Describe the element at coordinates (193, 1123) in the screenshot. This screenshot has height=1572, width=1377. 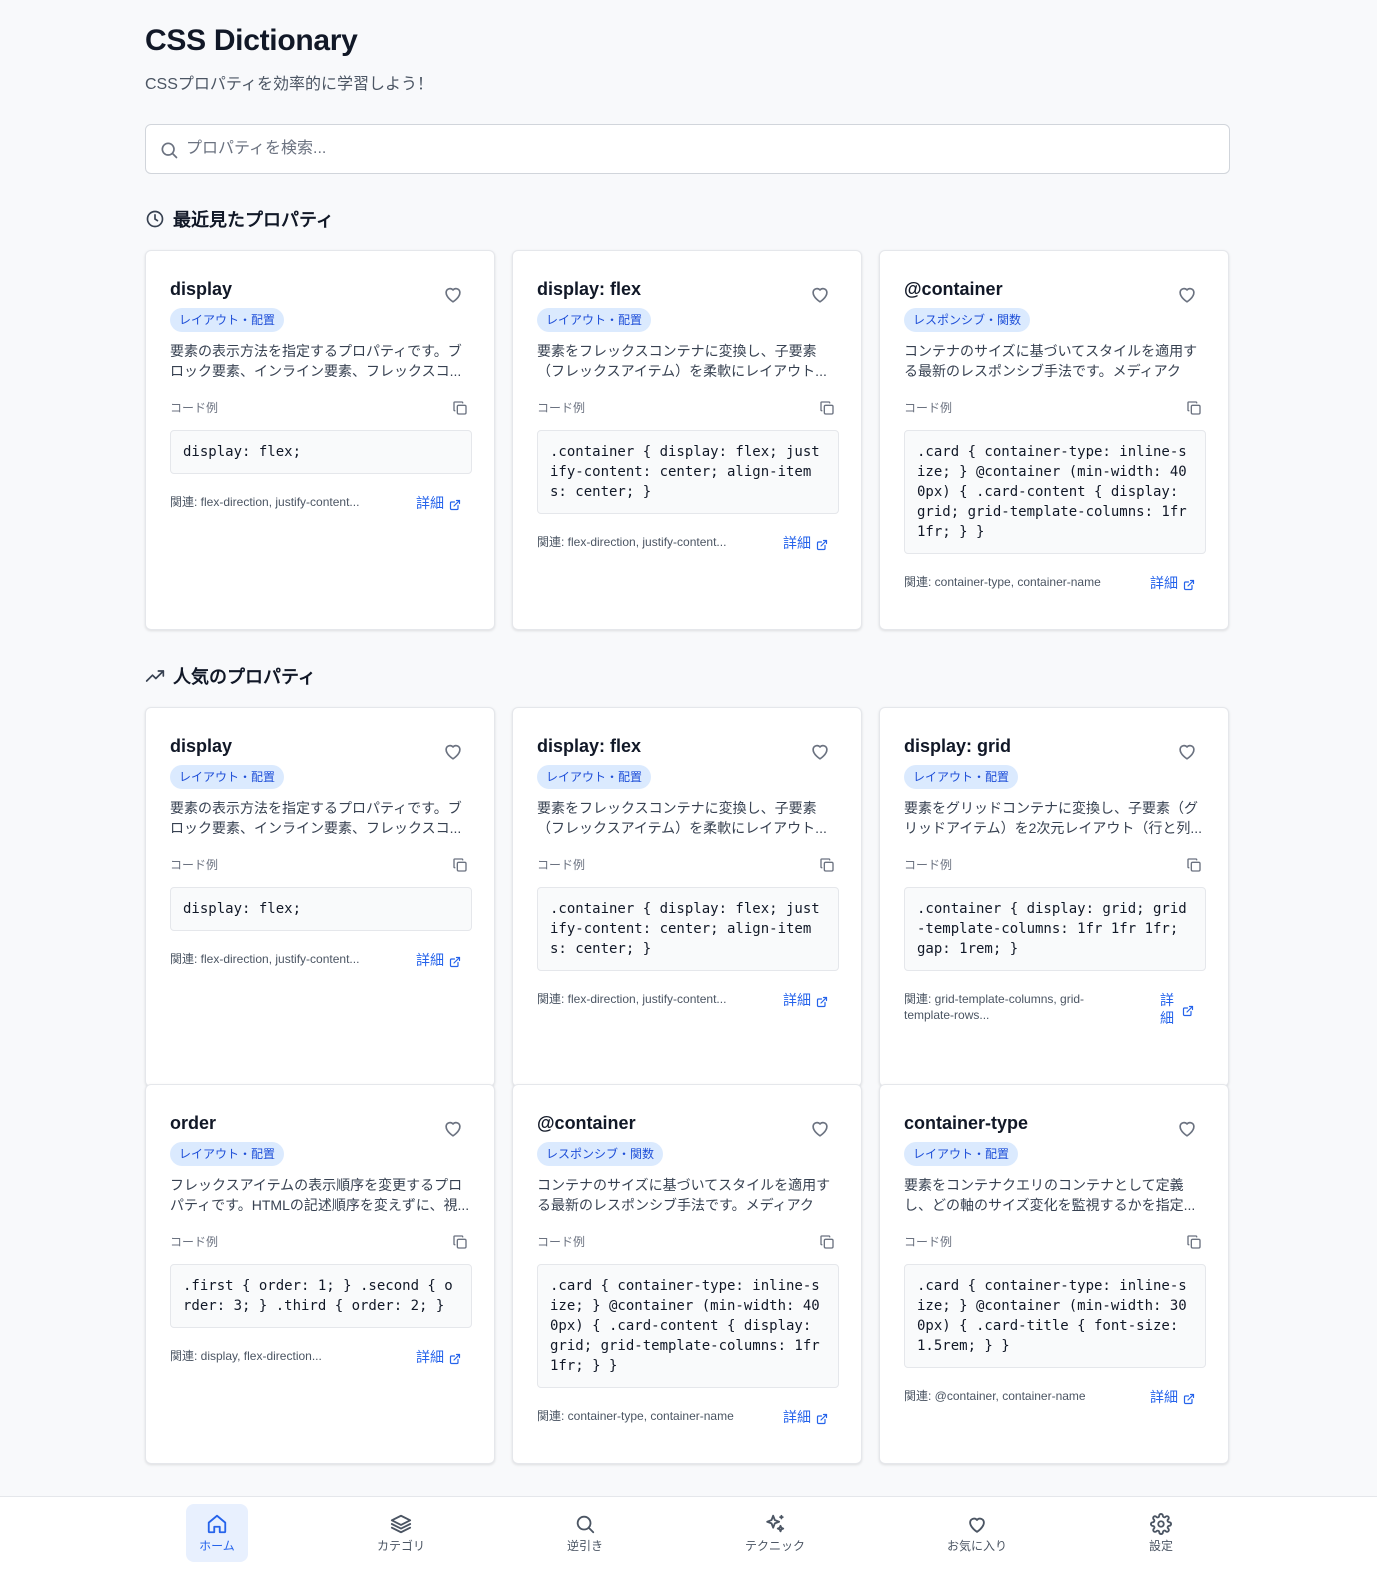
I see `property-title: order` at that location.